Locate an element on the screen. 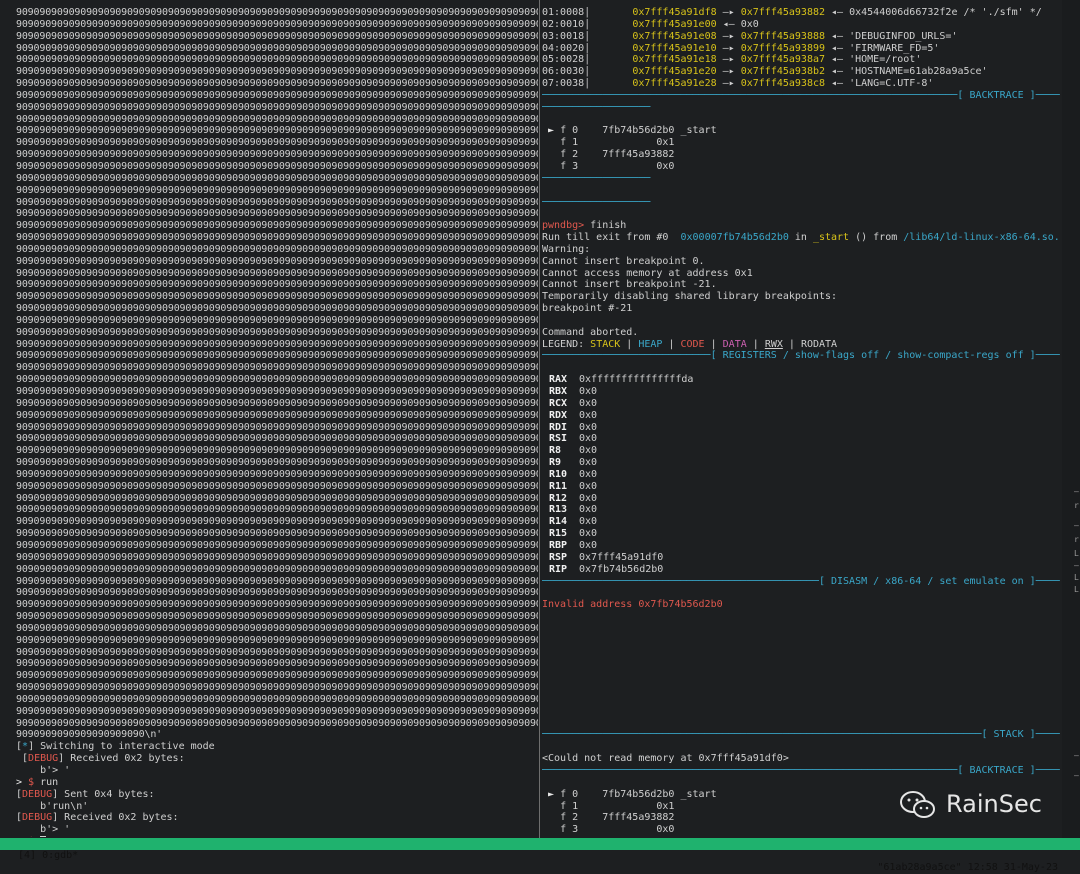 This screenshot has width=1080, height=874. nop-bytes: 9090909090909090909090\n' is located at coordinates (89, 735).